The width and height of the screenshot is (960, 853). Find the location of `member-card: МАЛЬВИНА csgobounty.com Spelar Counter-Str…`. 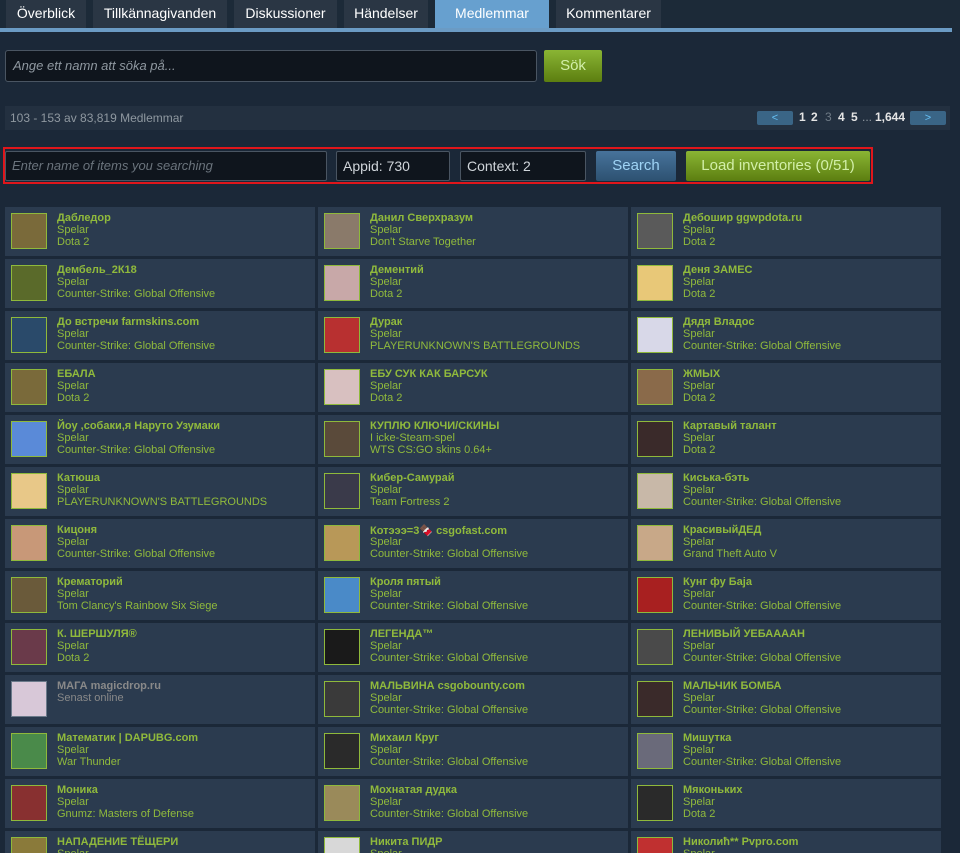

member-card: МАЛЬВИНА csgobounty.com Spelar Counter-Str… is located at coordinates (473, 699).